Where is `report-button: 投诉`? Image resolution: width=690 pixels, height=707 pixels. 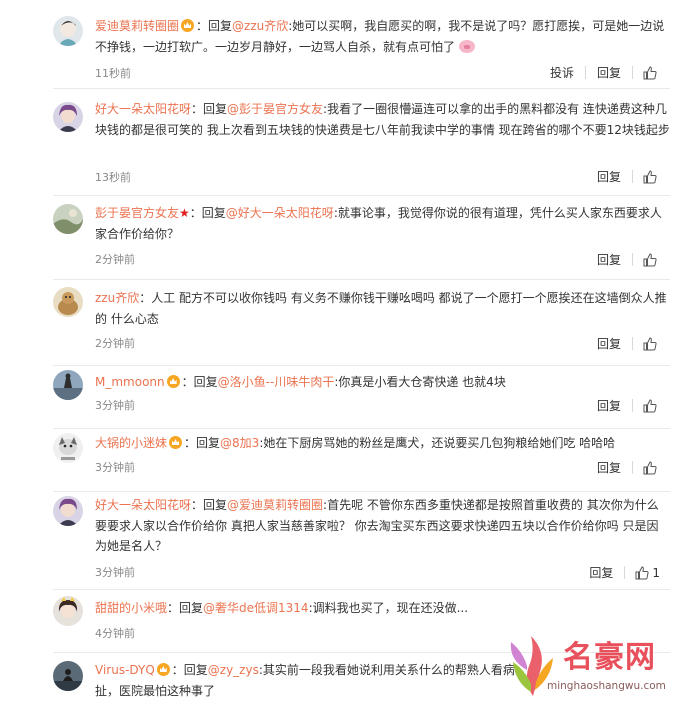
report-button: 投诉 is located at coordinates (562, 72).